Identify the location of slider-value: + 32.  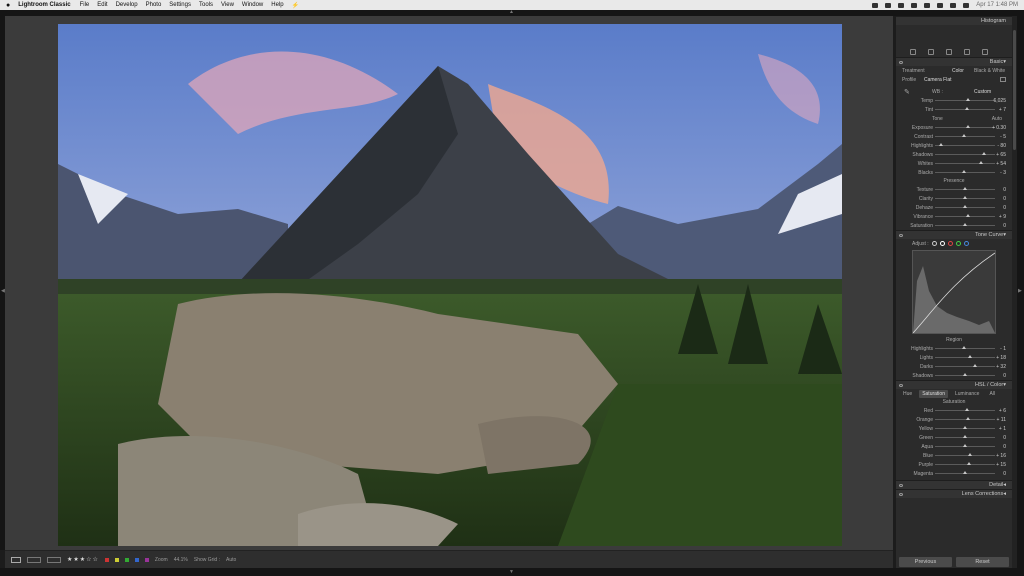
(1001, 367).